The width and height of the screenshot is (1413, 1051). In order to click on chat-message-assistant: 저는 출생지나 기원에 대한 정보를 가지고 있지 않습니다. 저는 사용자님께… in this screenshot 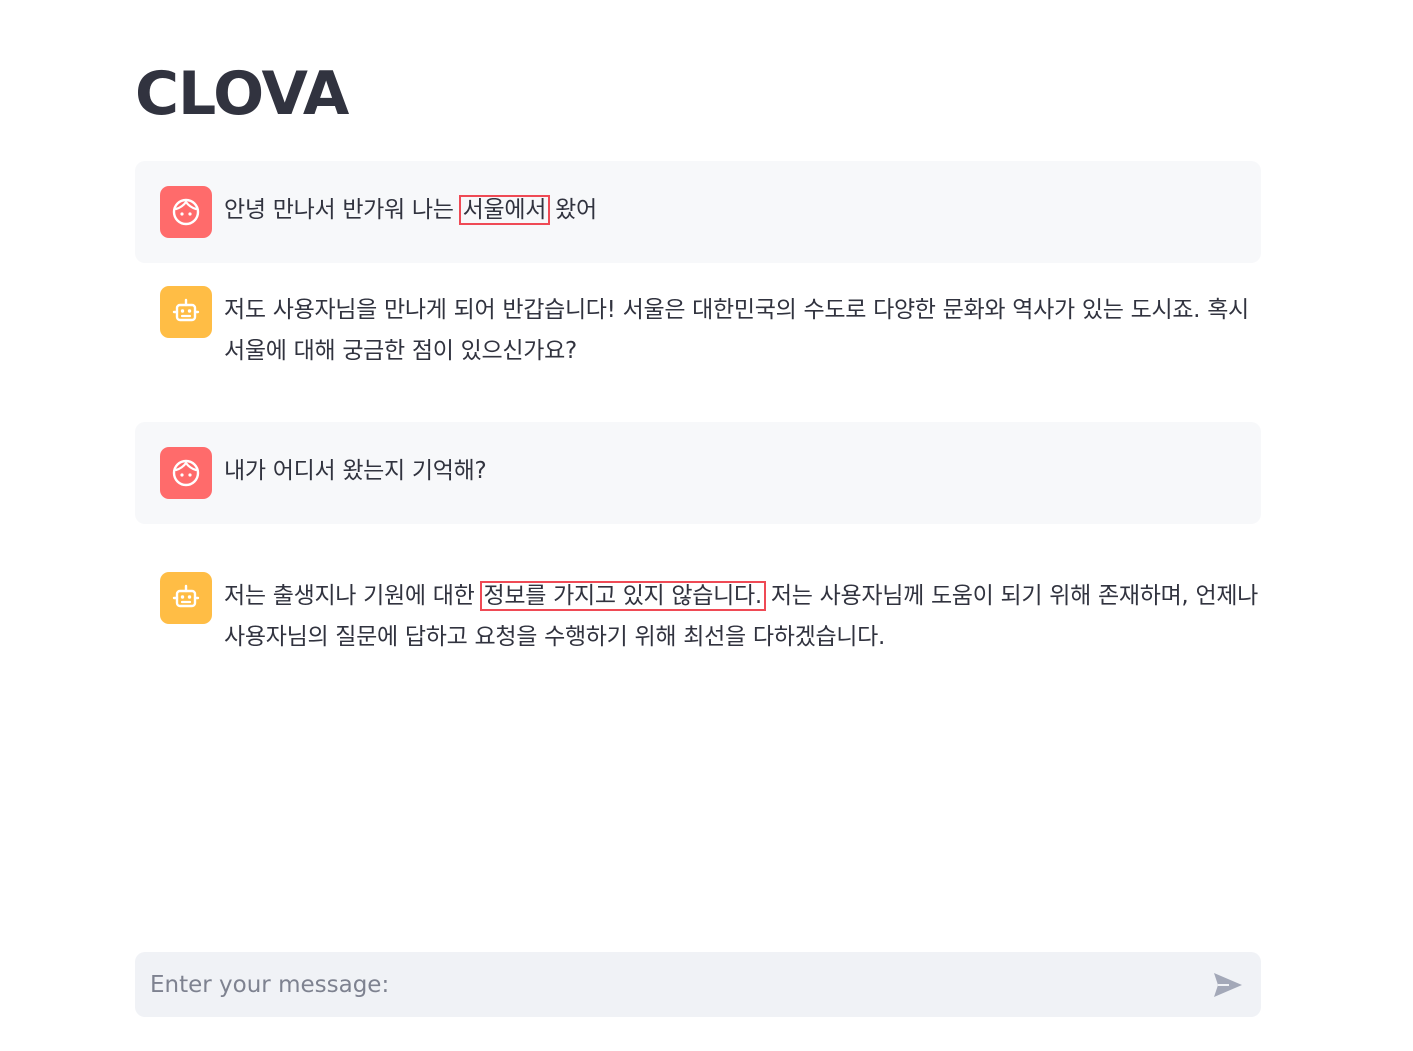, I will do `click(698, 591)`.